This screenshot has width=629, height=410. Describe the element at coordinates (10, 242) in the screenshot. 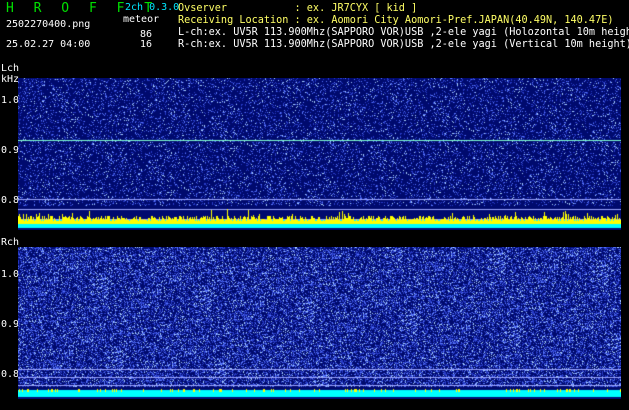

I see `rch-title: Rch` at that location.